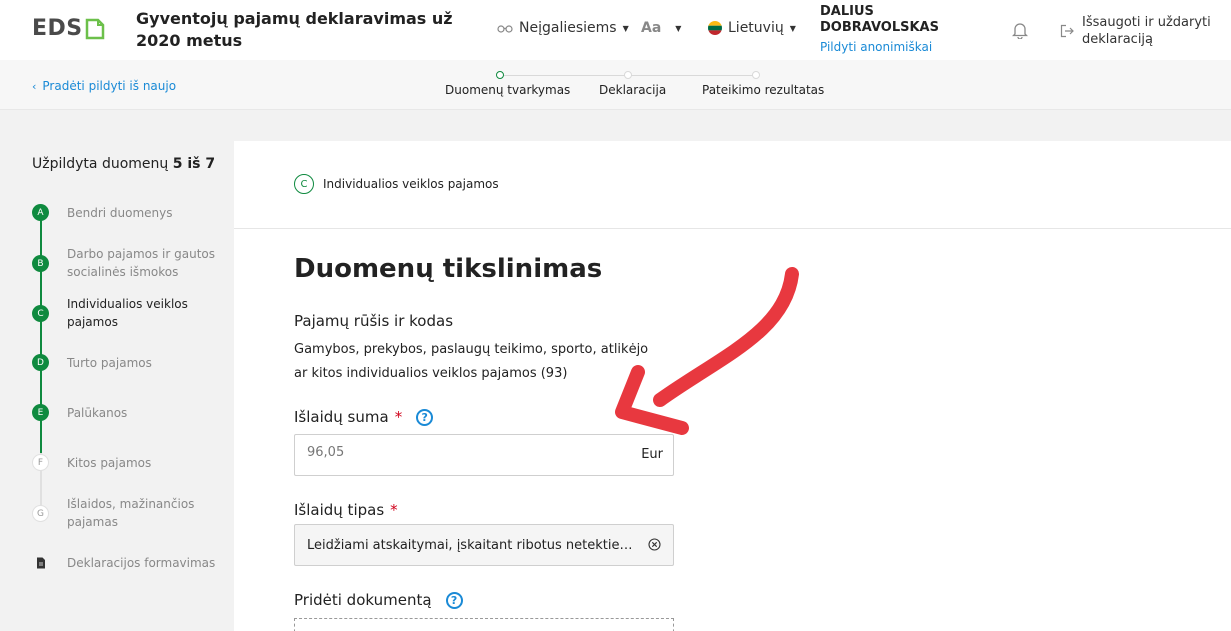 This screenshot has width=1231, height=631. I want to click on step-data-management: Duomenų tvarkymas, so click(507, 90).